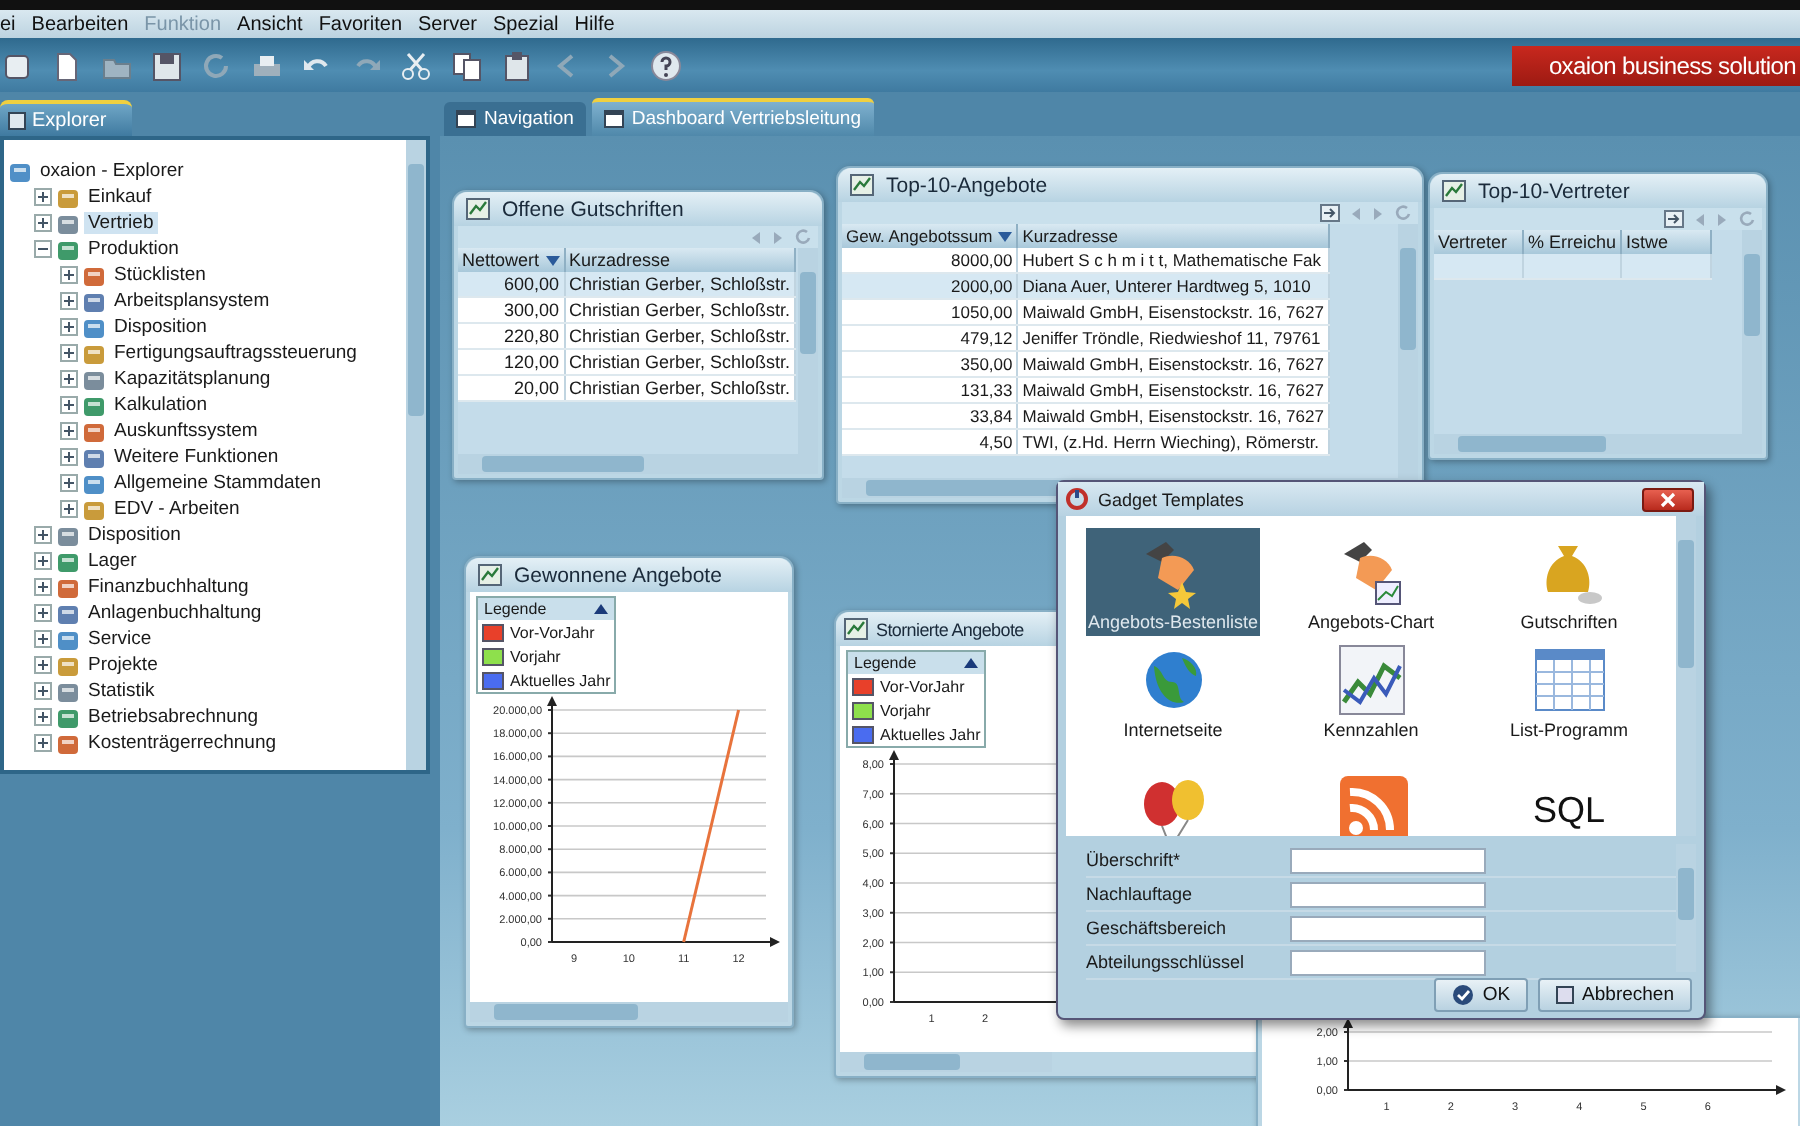 This screenshot has height=1126, width=1800. I want to click on tree-item: Projekte, so click(123, 665).